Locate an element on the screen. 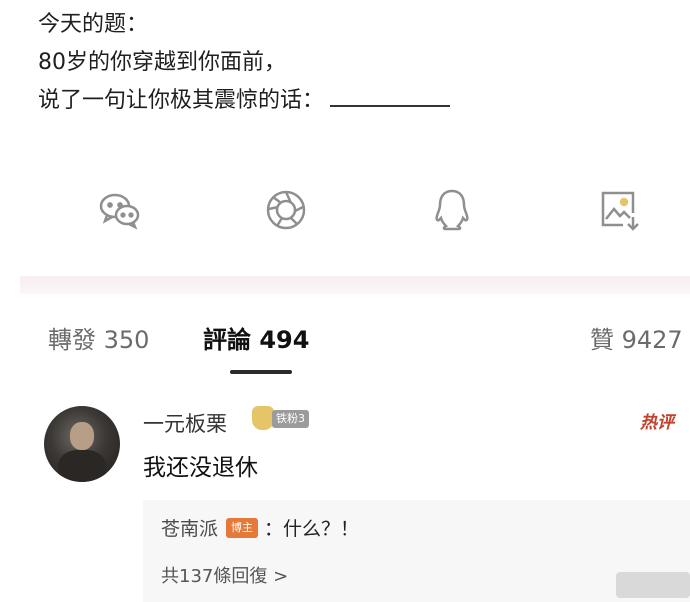 This screenshot has width=690, height=602. share-moments-button is located at coordinates (286, 210).